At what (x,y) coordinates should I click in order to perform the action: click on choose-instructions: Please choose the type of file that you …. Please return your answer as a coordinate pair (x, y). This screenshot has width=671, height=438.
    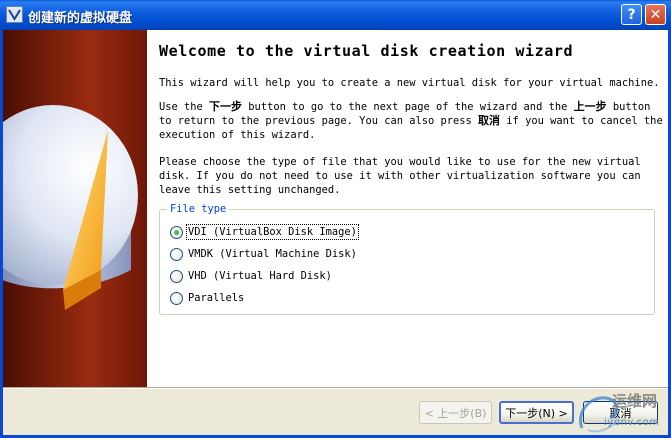
    Looking at the image, I should click on (400, 176).